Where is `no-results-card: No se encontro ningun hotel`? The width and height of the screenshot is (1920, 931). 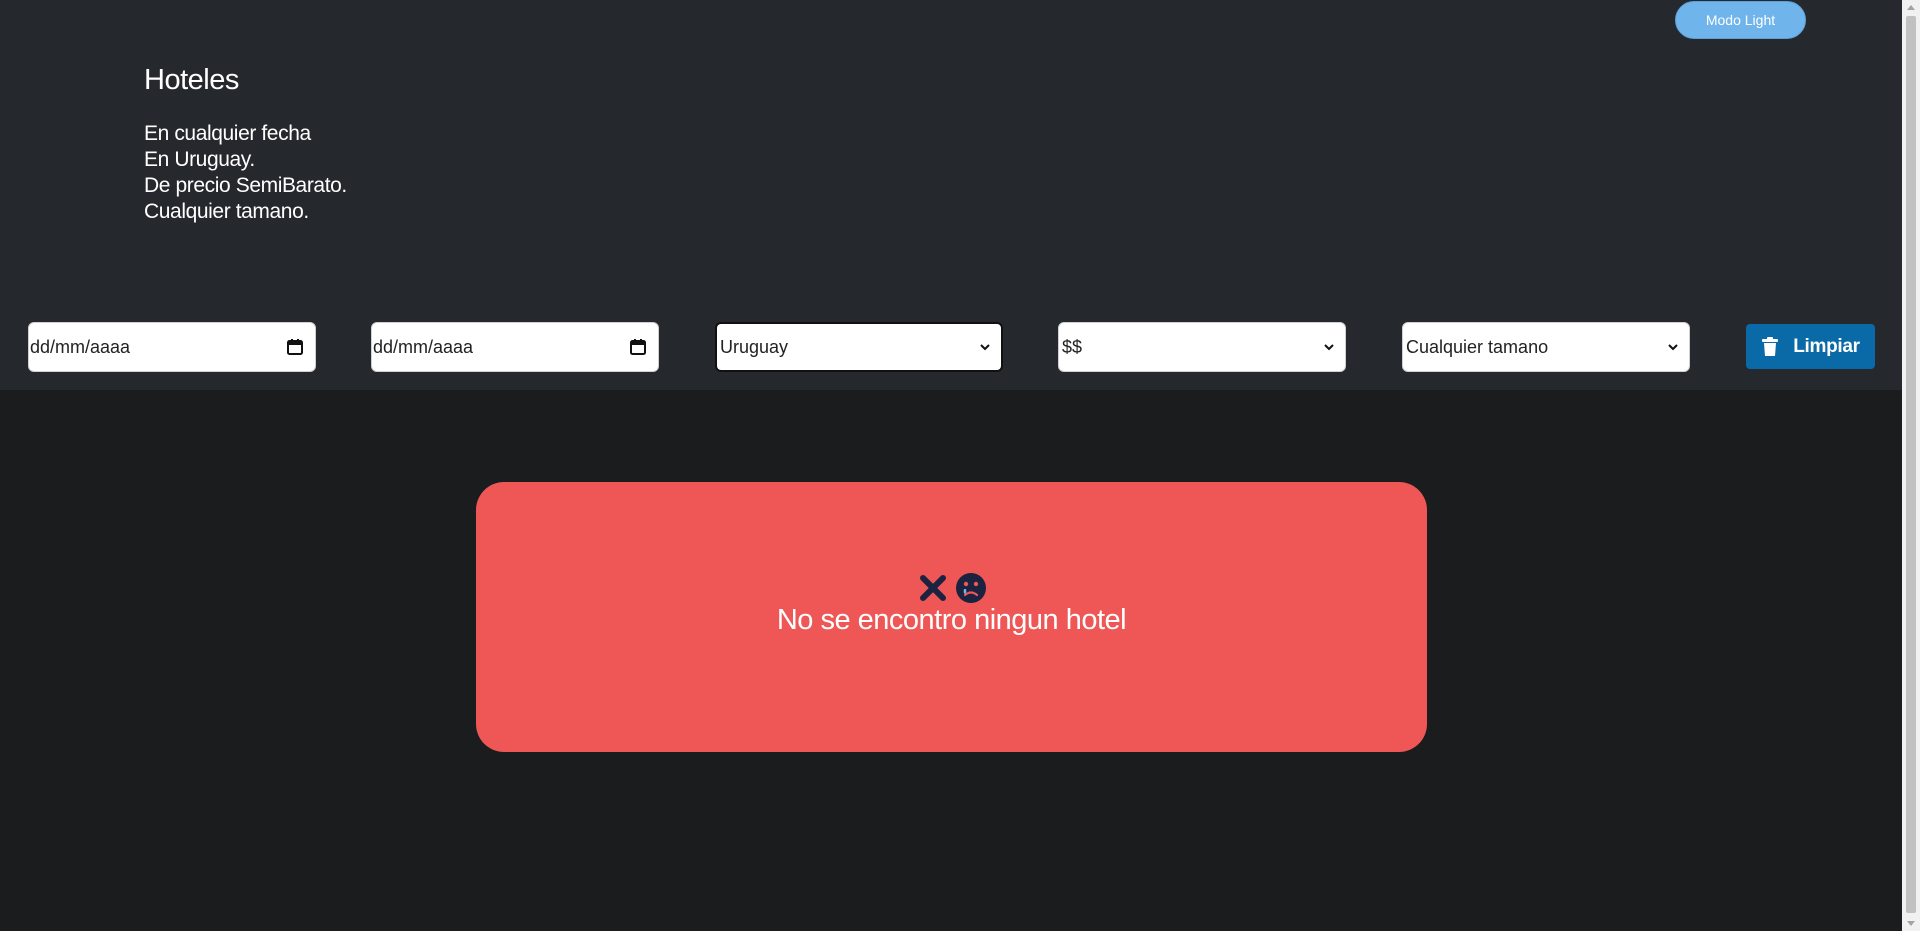
no-results-card: No se encontro ningun hotel is located at coordinates (951, 617).